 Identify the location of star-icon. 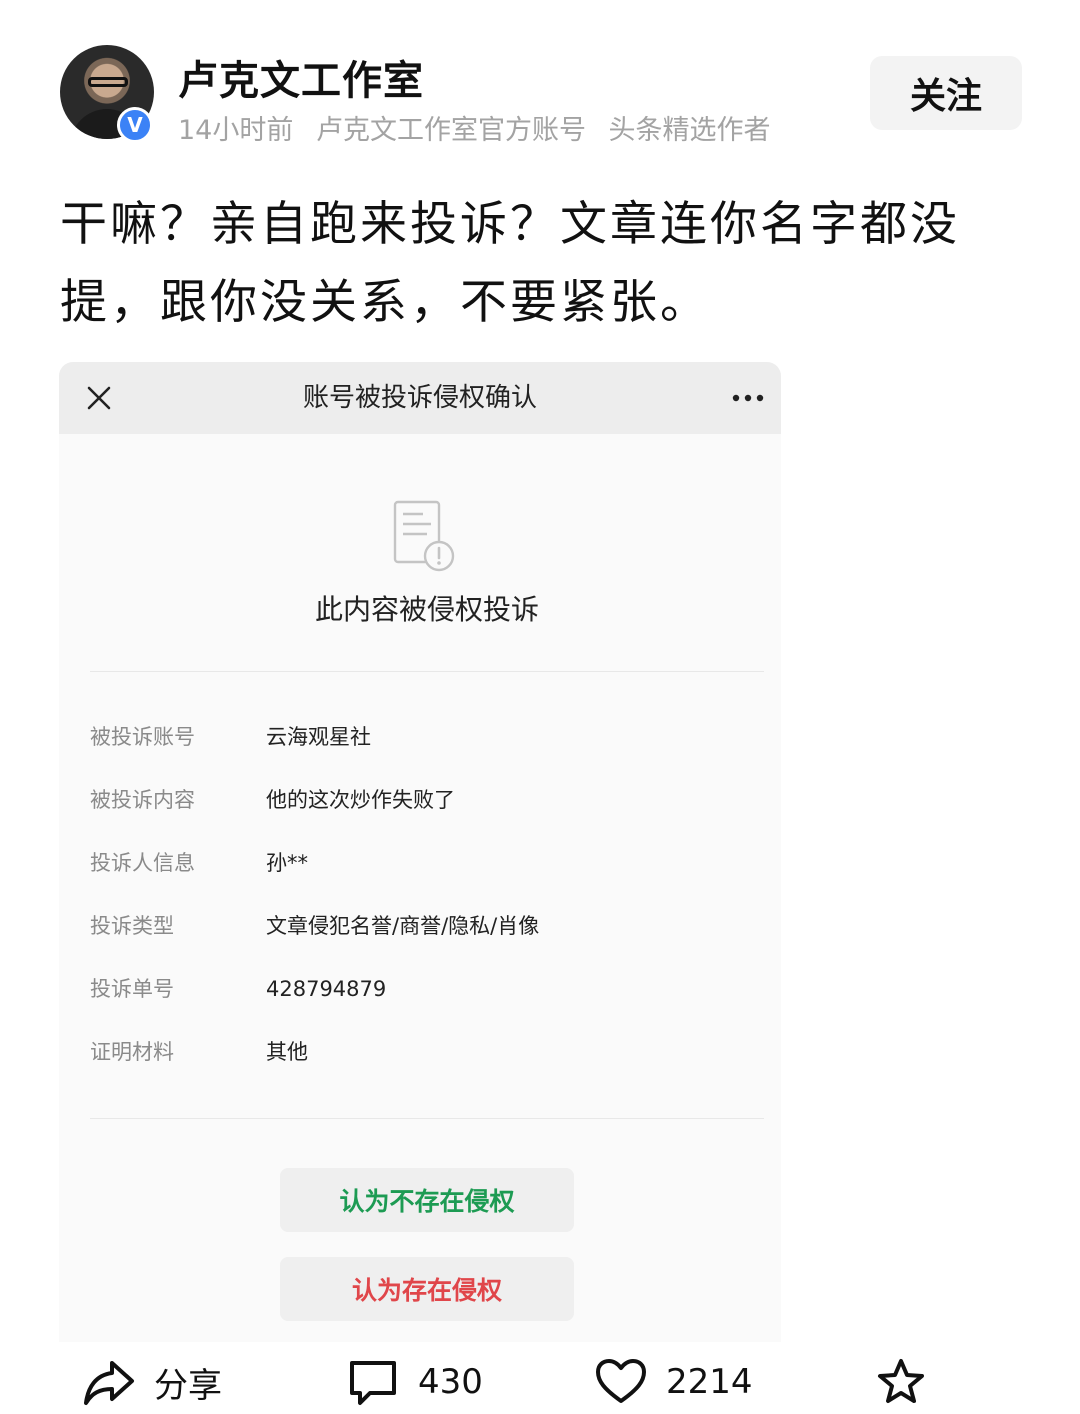
(901, 1381).